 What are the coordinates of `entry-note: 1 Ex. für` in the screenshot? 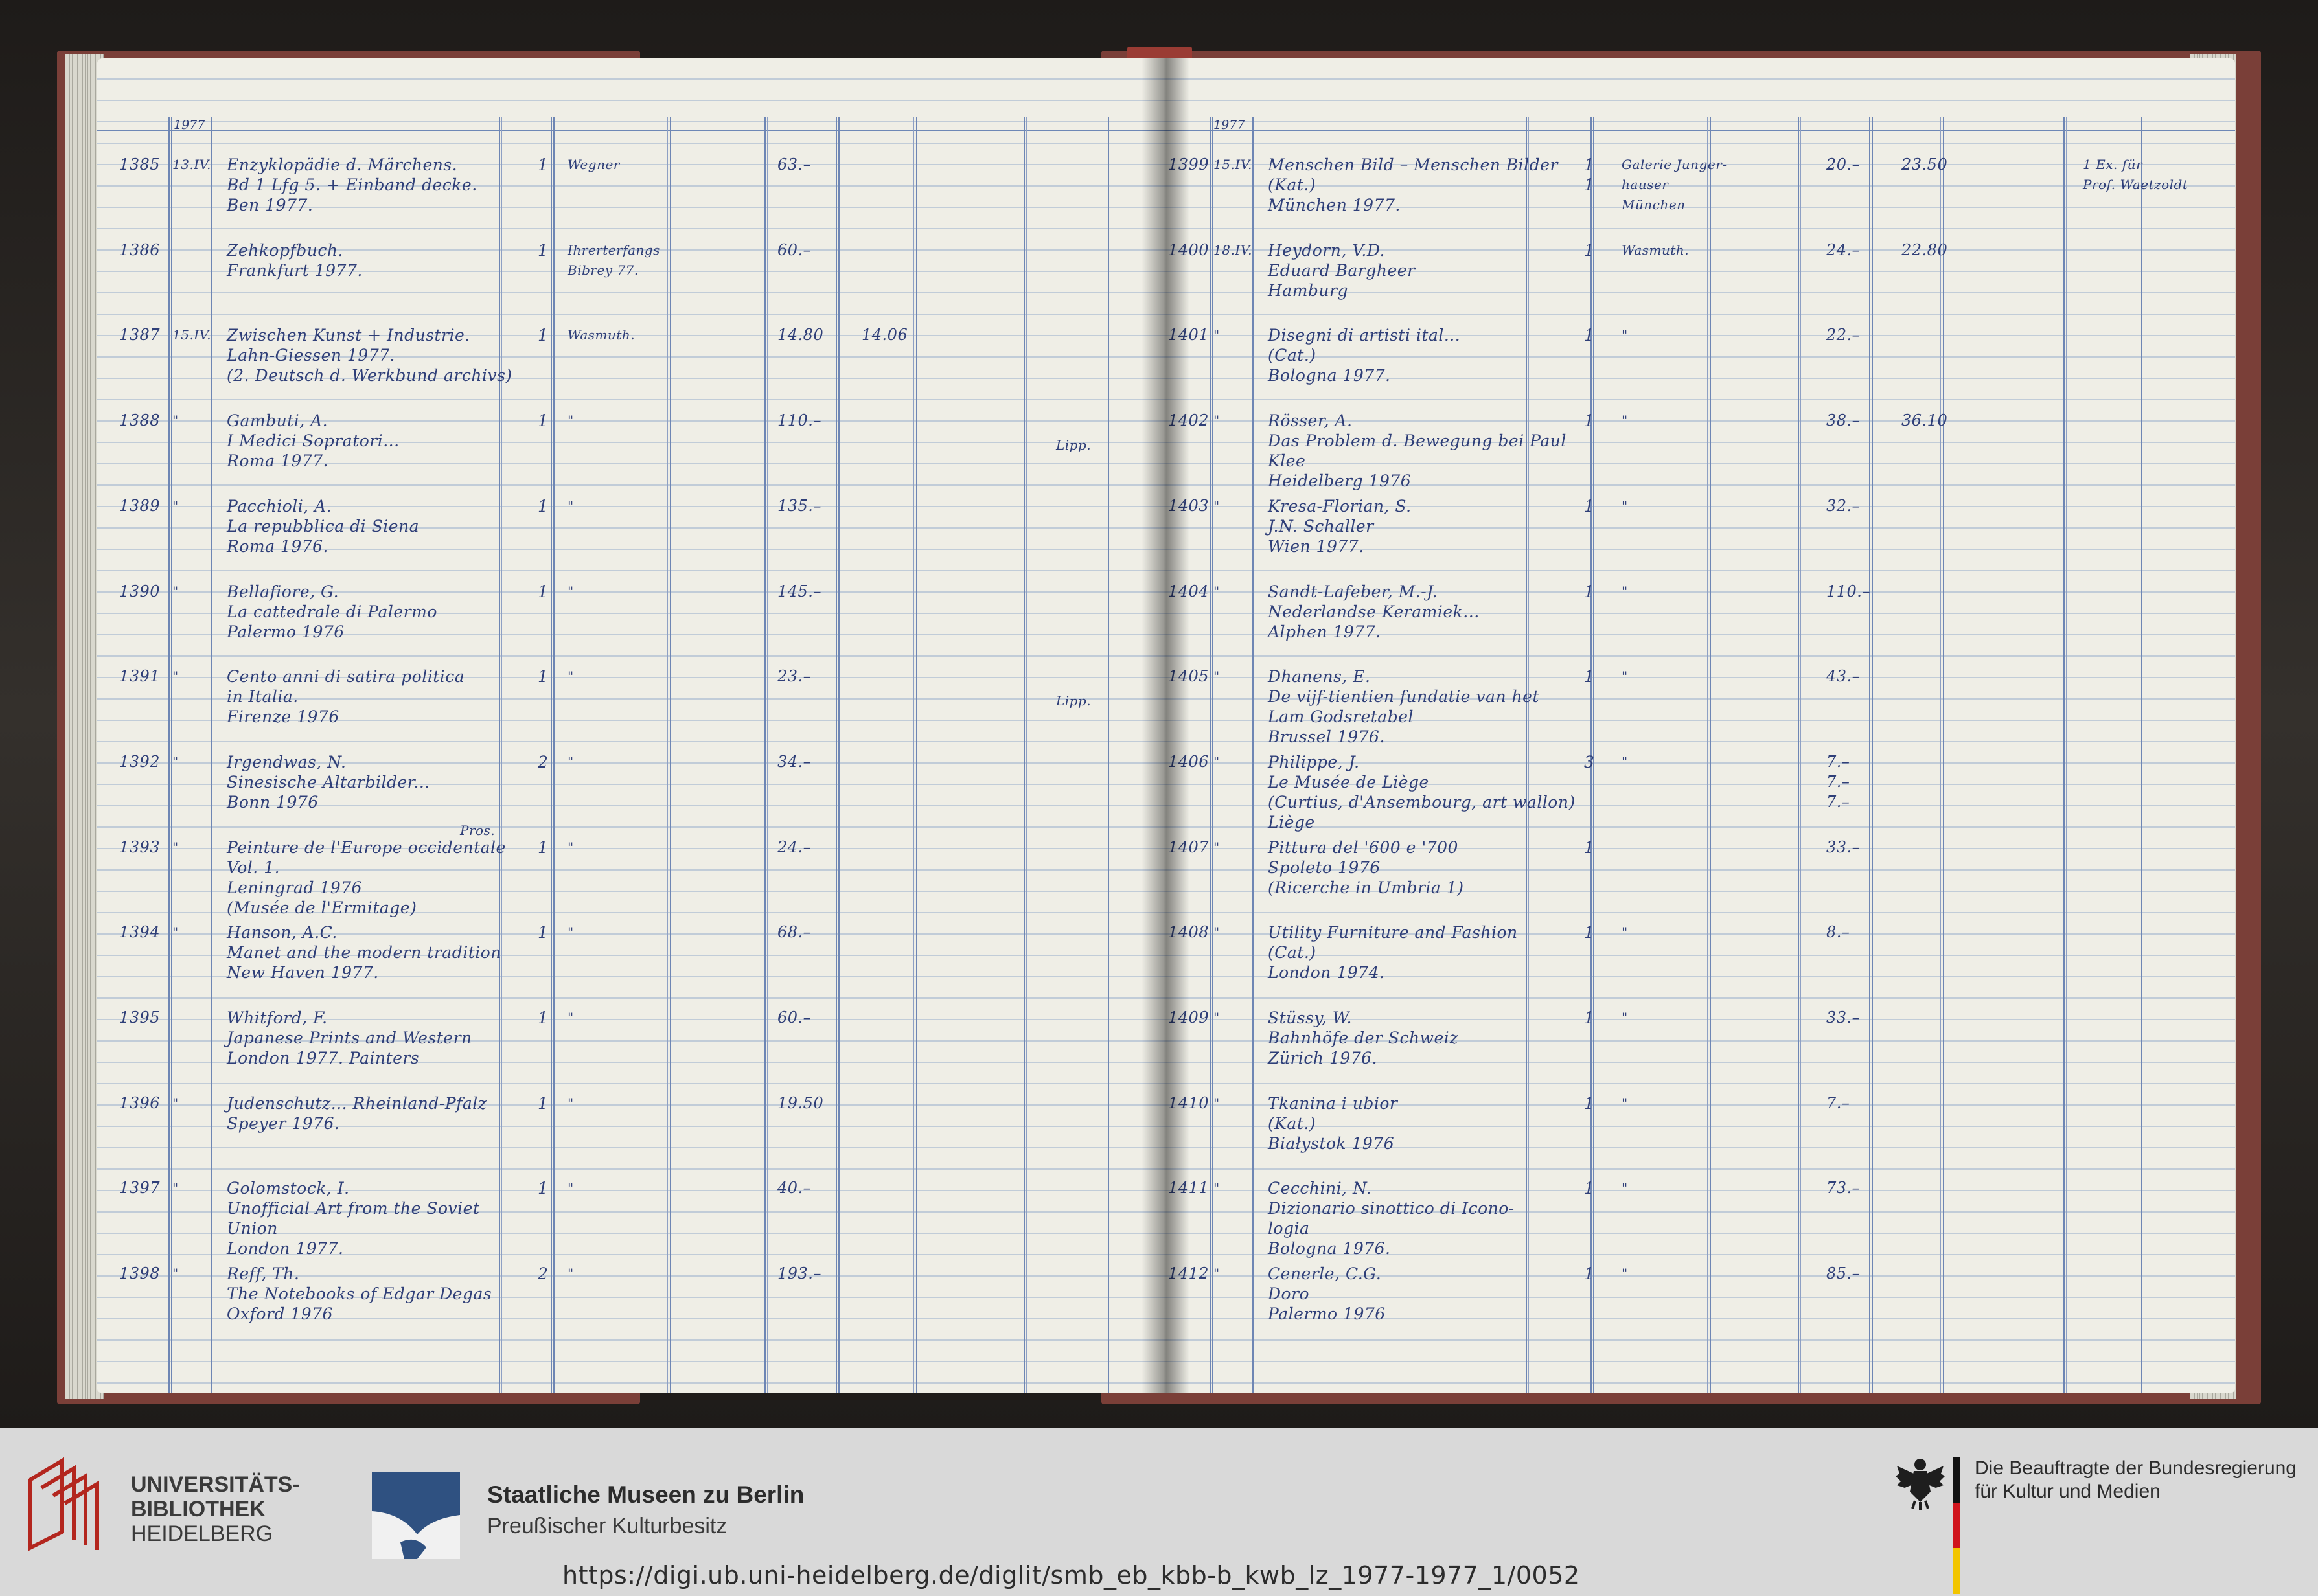 It's located at (2113, 164).